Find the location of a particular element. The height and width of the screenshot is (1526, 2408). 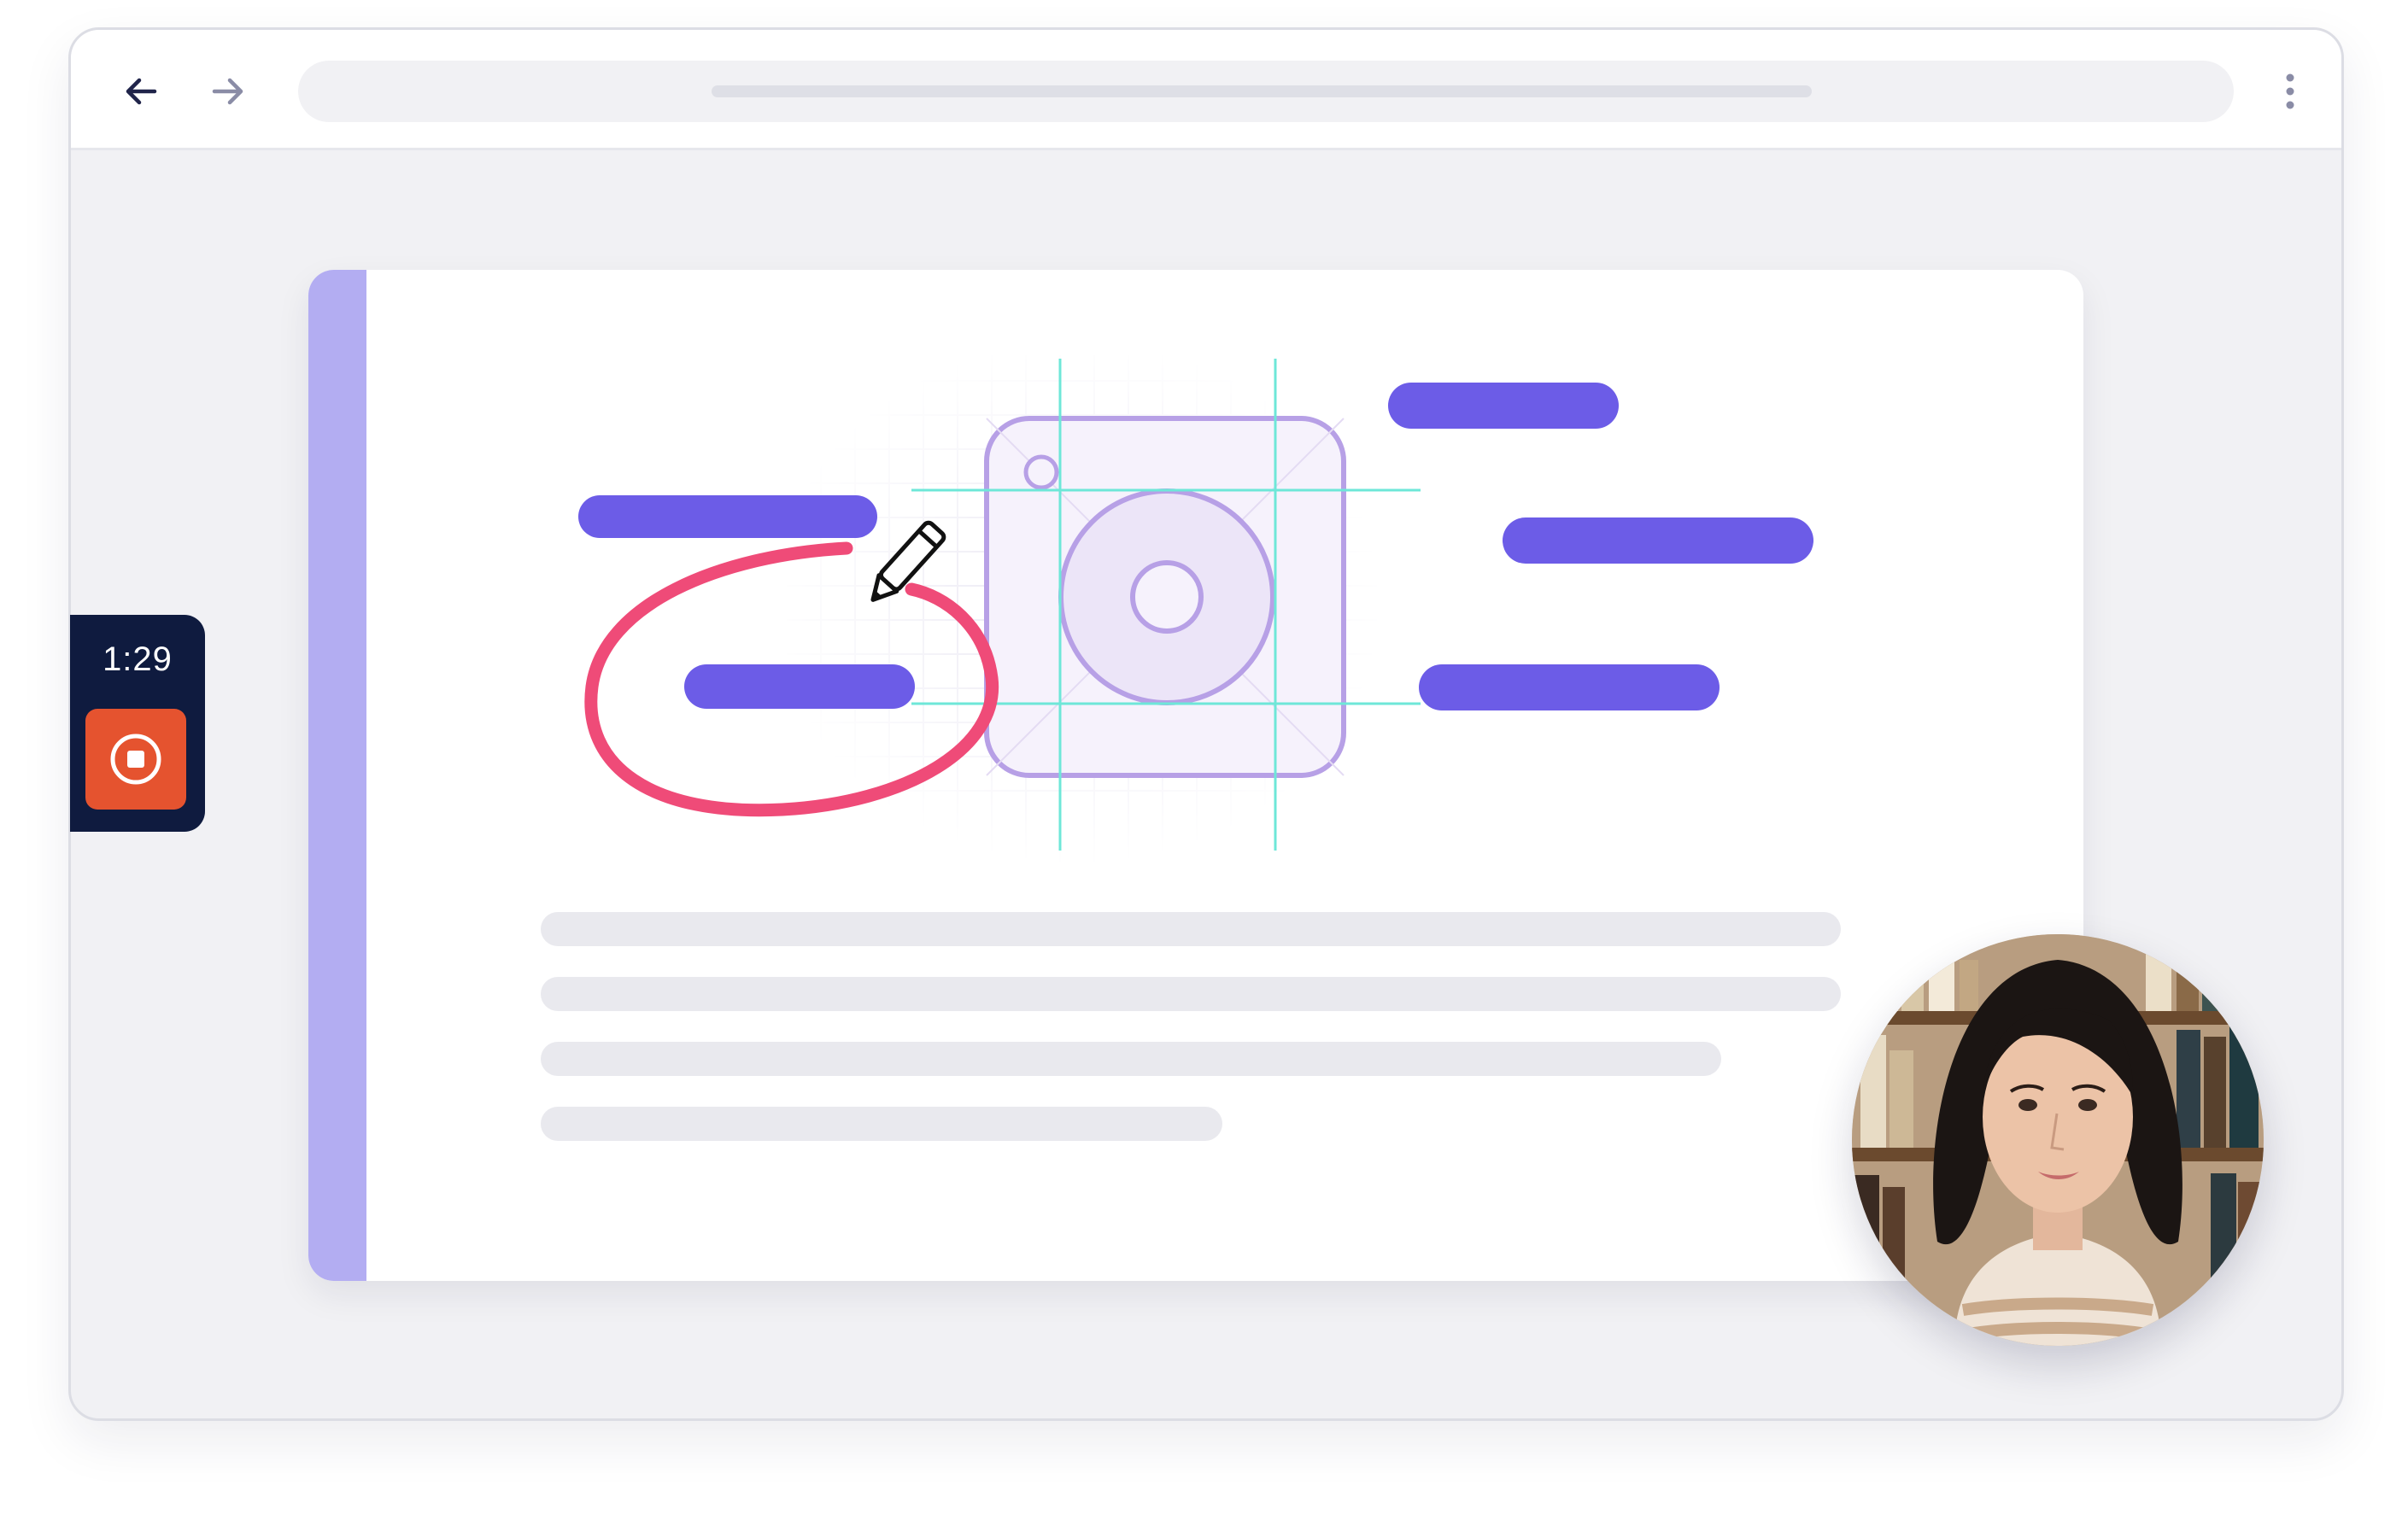

presenter-video is located at coordinates (2058, 1140).